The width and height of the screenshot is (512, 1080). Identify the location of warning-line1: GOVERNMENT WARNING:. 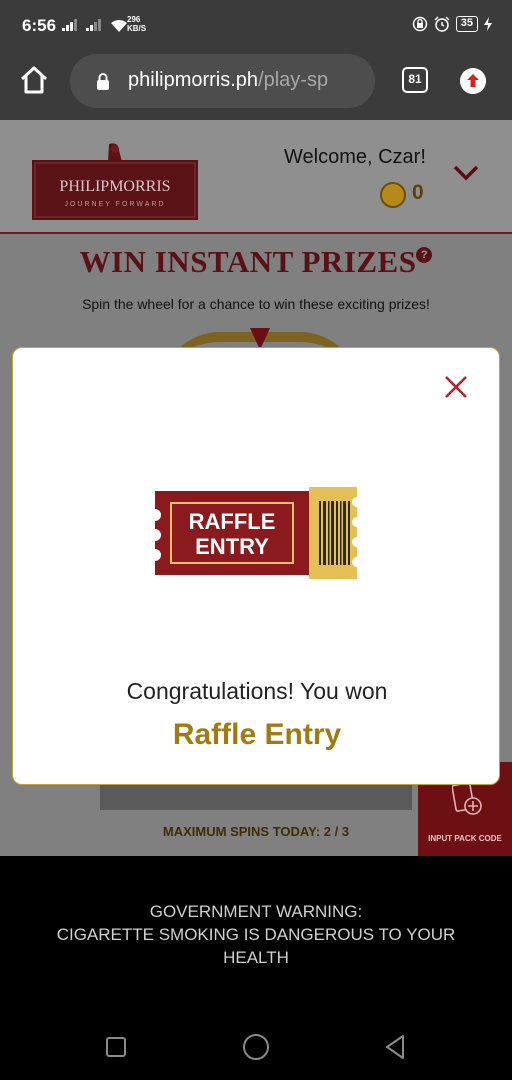
(256, 911).